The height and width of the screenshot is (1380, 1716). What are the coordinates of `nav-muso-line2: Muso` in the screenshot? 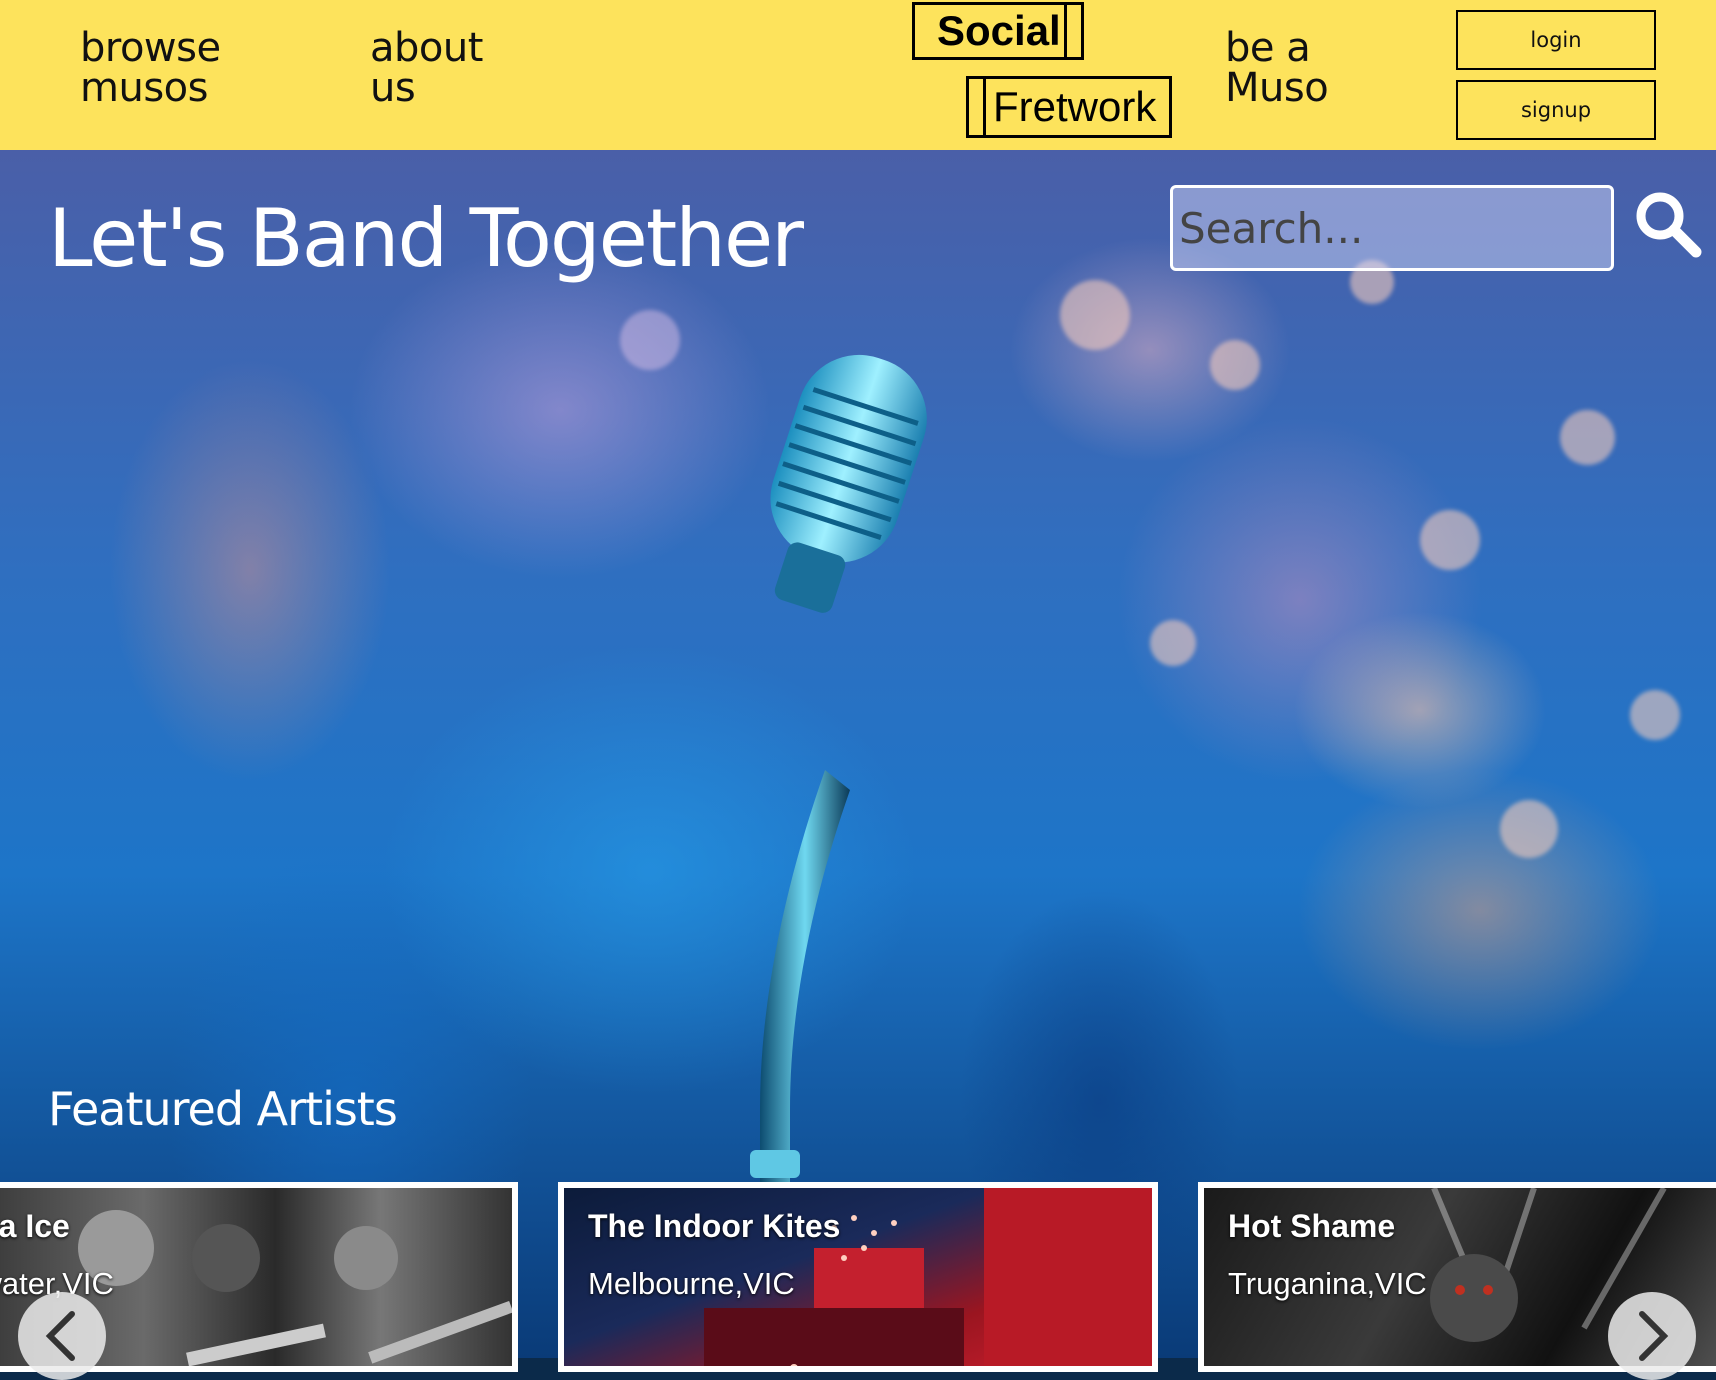 It's located at (1277, 88).